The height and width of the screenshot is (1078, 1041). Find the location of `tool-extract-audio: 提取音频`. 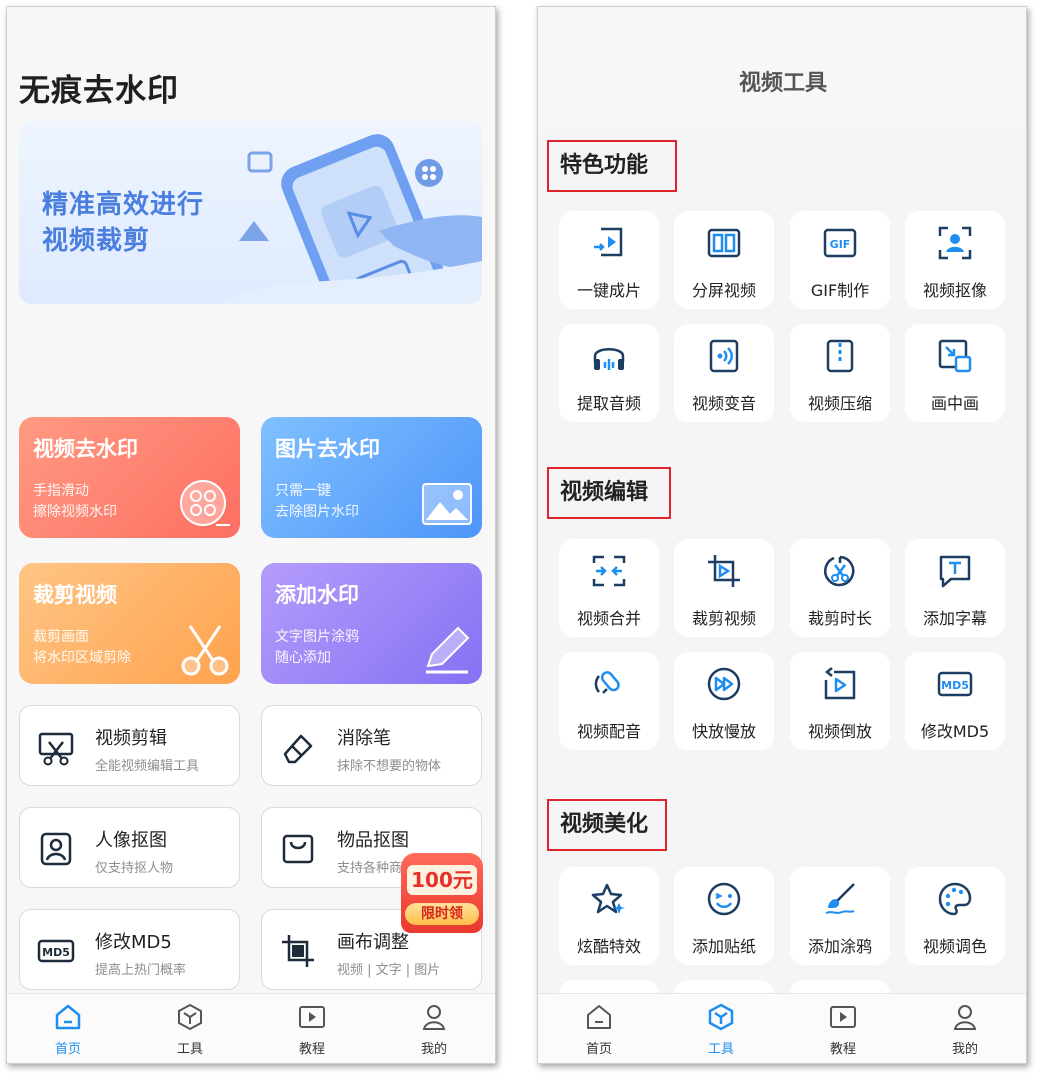

tool-extract-audio: 提取音频 is located at coordinates (609, 373).